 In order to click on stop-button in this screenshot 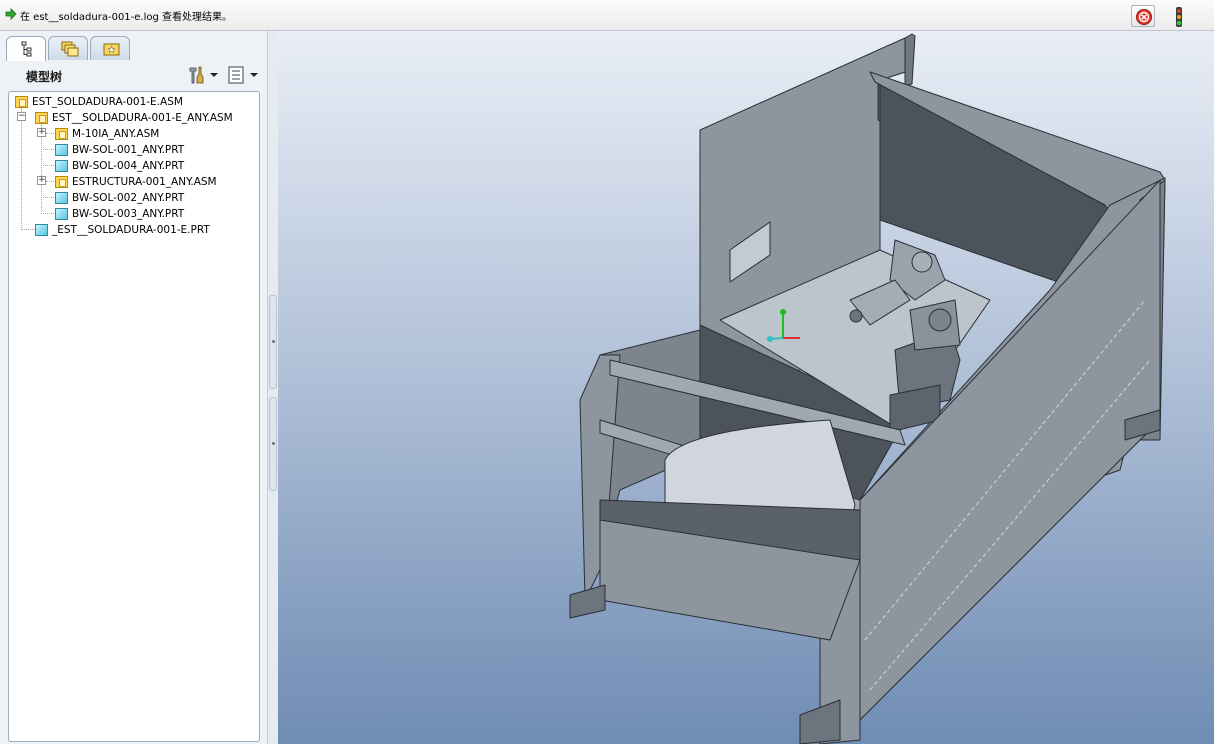, I will do `click(1143, 16)`.